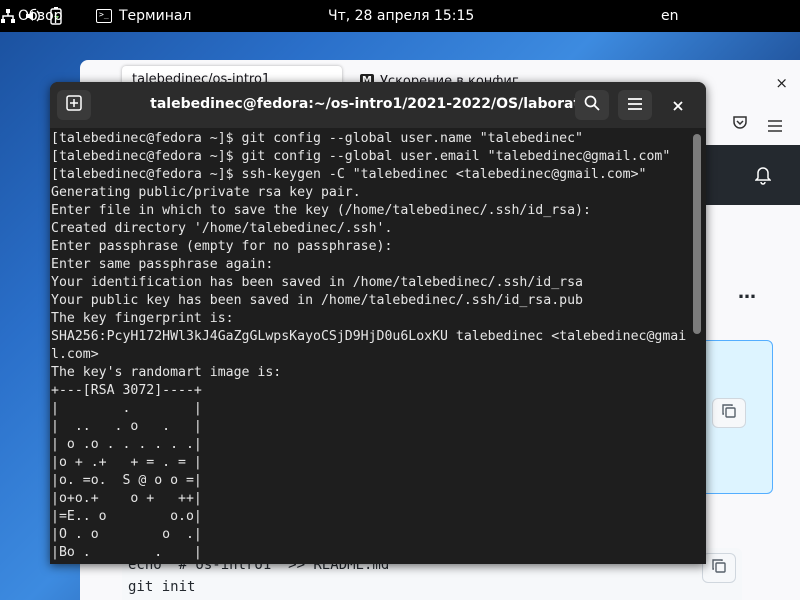 The width and height of the screenshot is (800, 600). I want to click on search-button, so click(592, 105).